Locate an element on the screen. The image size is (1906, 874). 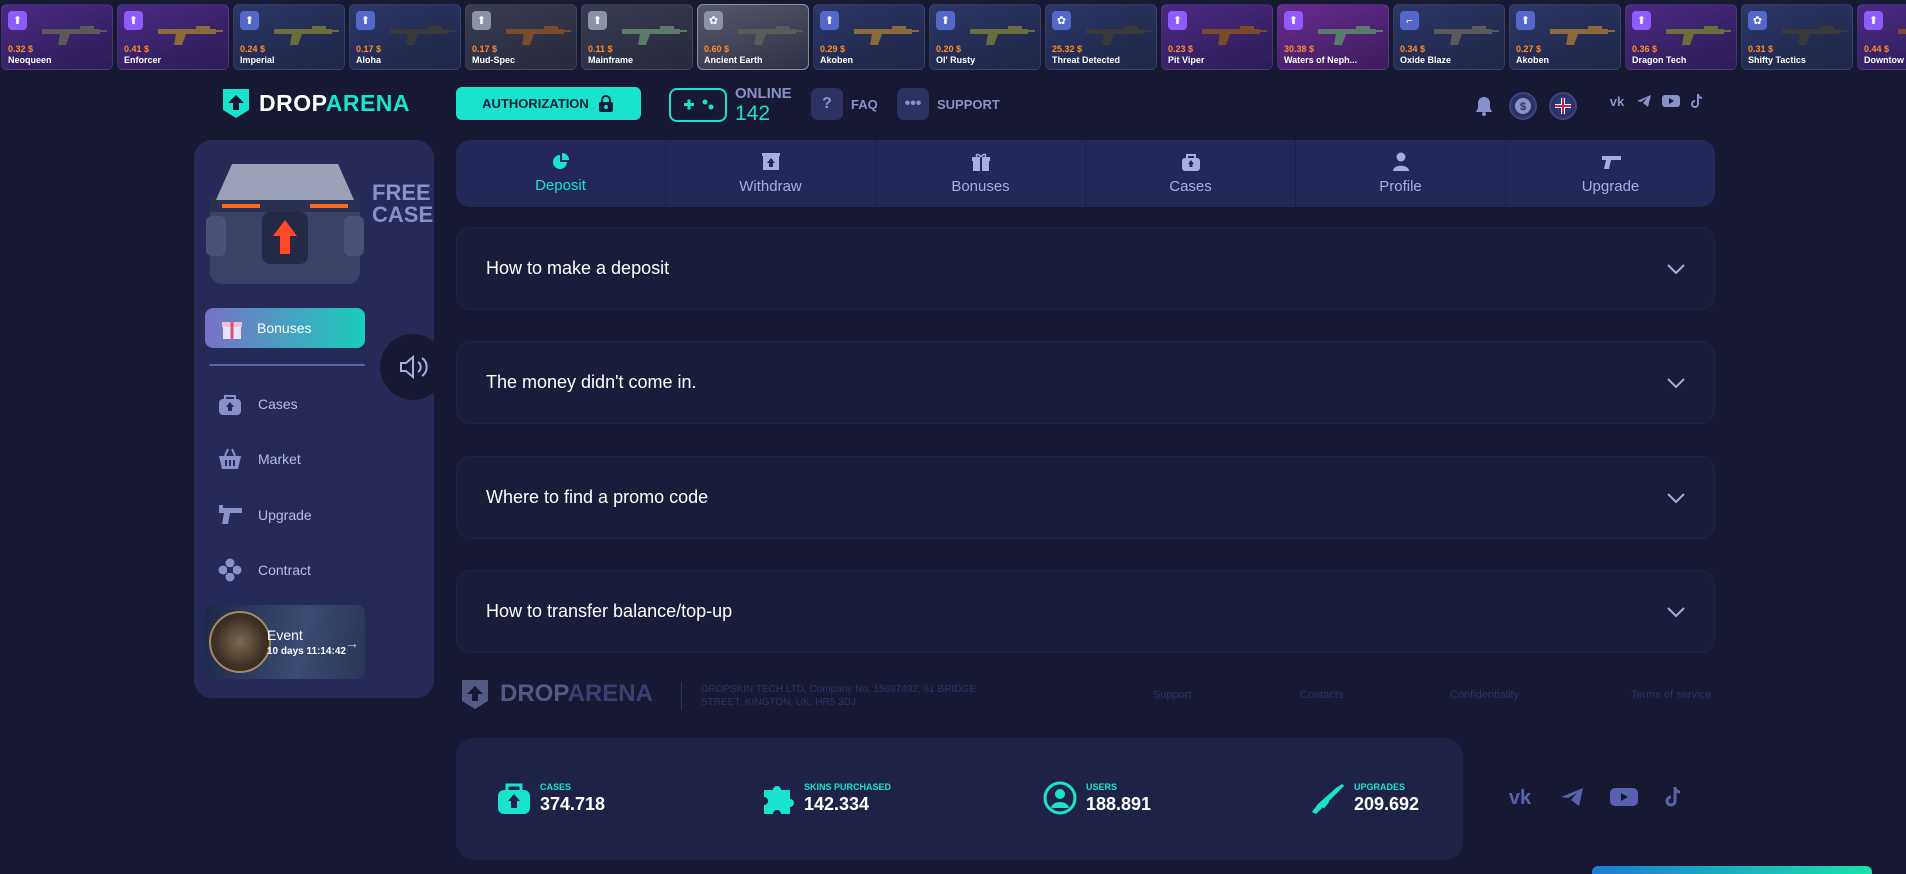
bonuses-button: Bonuses is located at coordinates (285, 328).